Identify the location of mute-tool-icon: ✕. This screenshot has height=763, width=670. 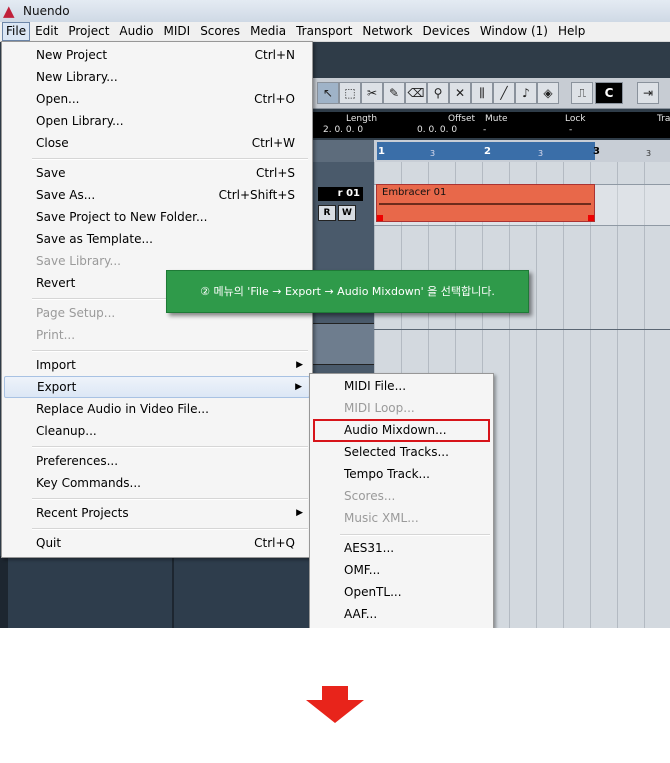
(460, 93).